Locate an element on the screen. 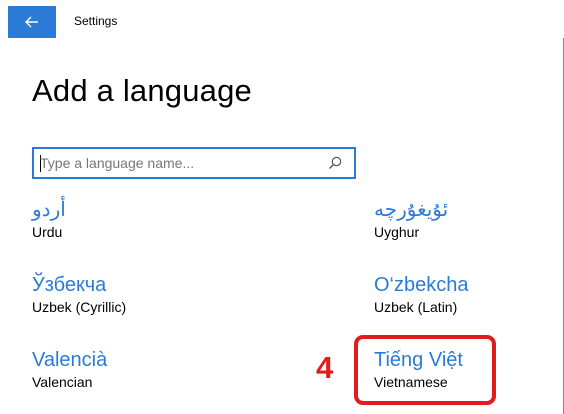 The image size is (564, 414). language-item-valencian: Valencià Valencian is located at coordinates (69, 369).